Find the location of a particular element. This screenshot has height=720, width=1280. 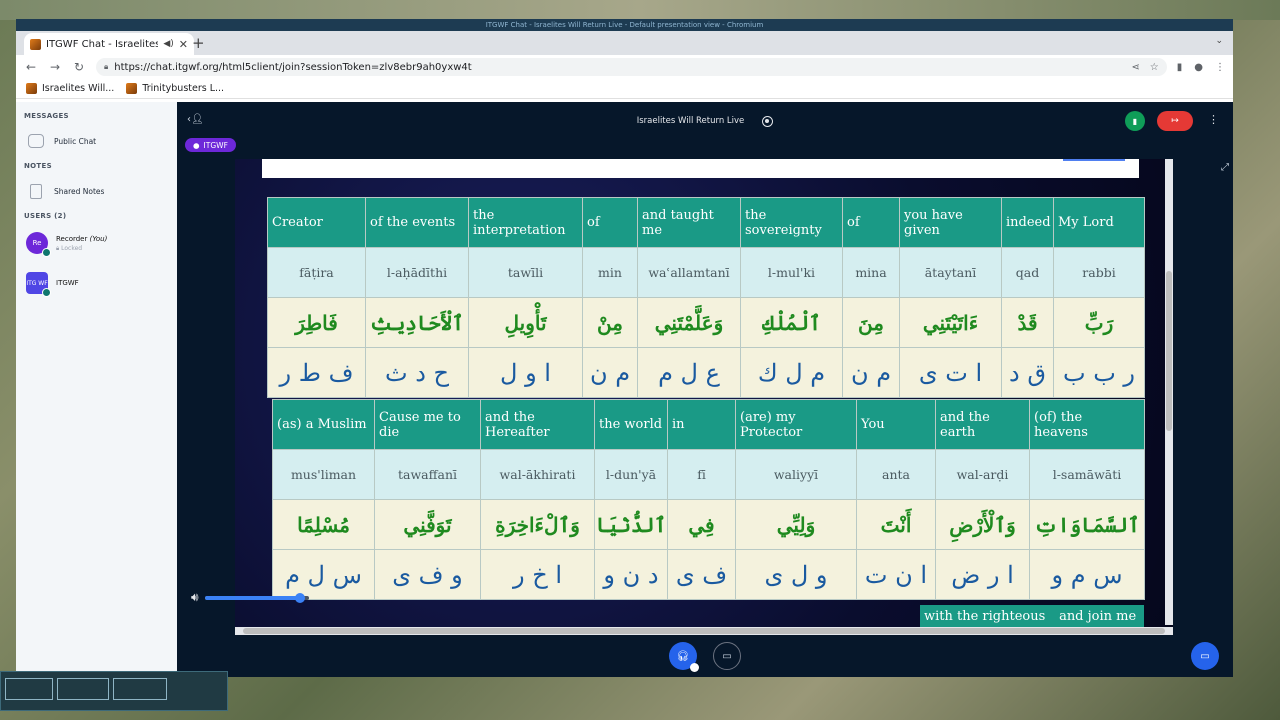

tr-cell: l-aḥādīthi is located at coordinates (417, 272).